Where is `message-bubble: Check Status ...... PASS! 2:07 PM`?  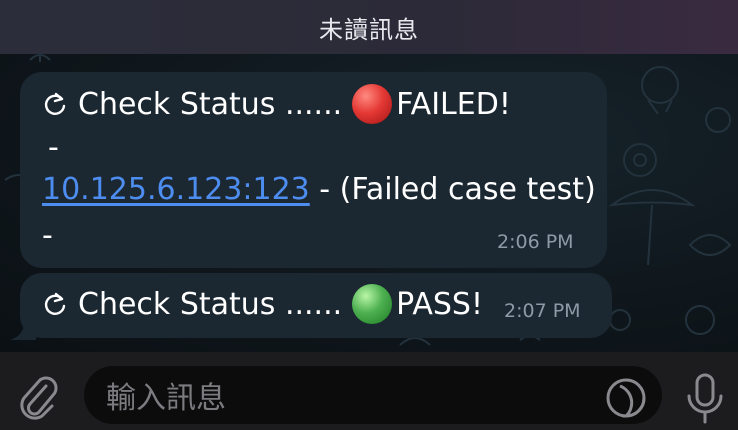
message-bubble: Check Status ...... PASS! 2:07 PM is located at coordinates (316, 305).